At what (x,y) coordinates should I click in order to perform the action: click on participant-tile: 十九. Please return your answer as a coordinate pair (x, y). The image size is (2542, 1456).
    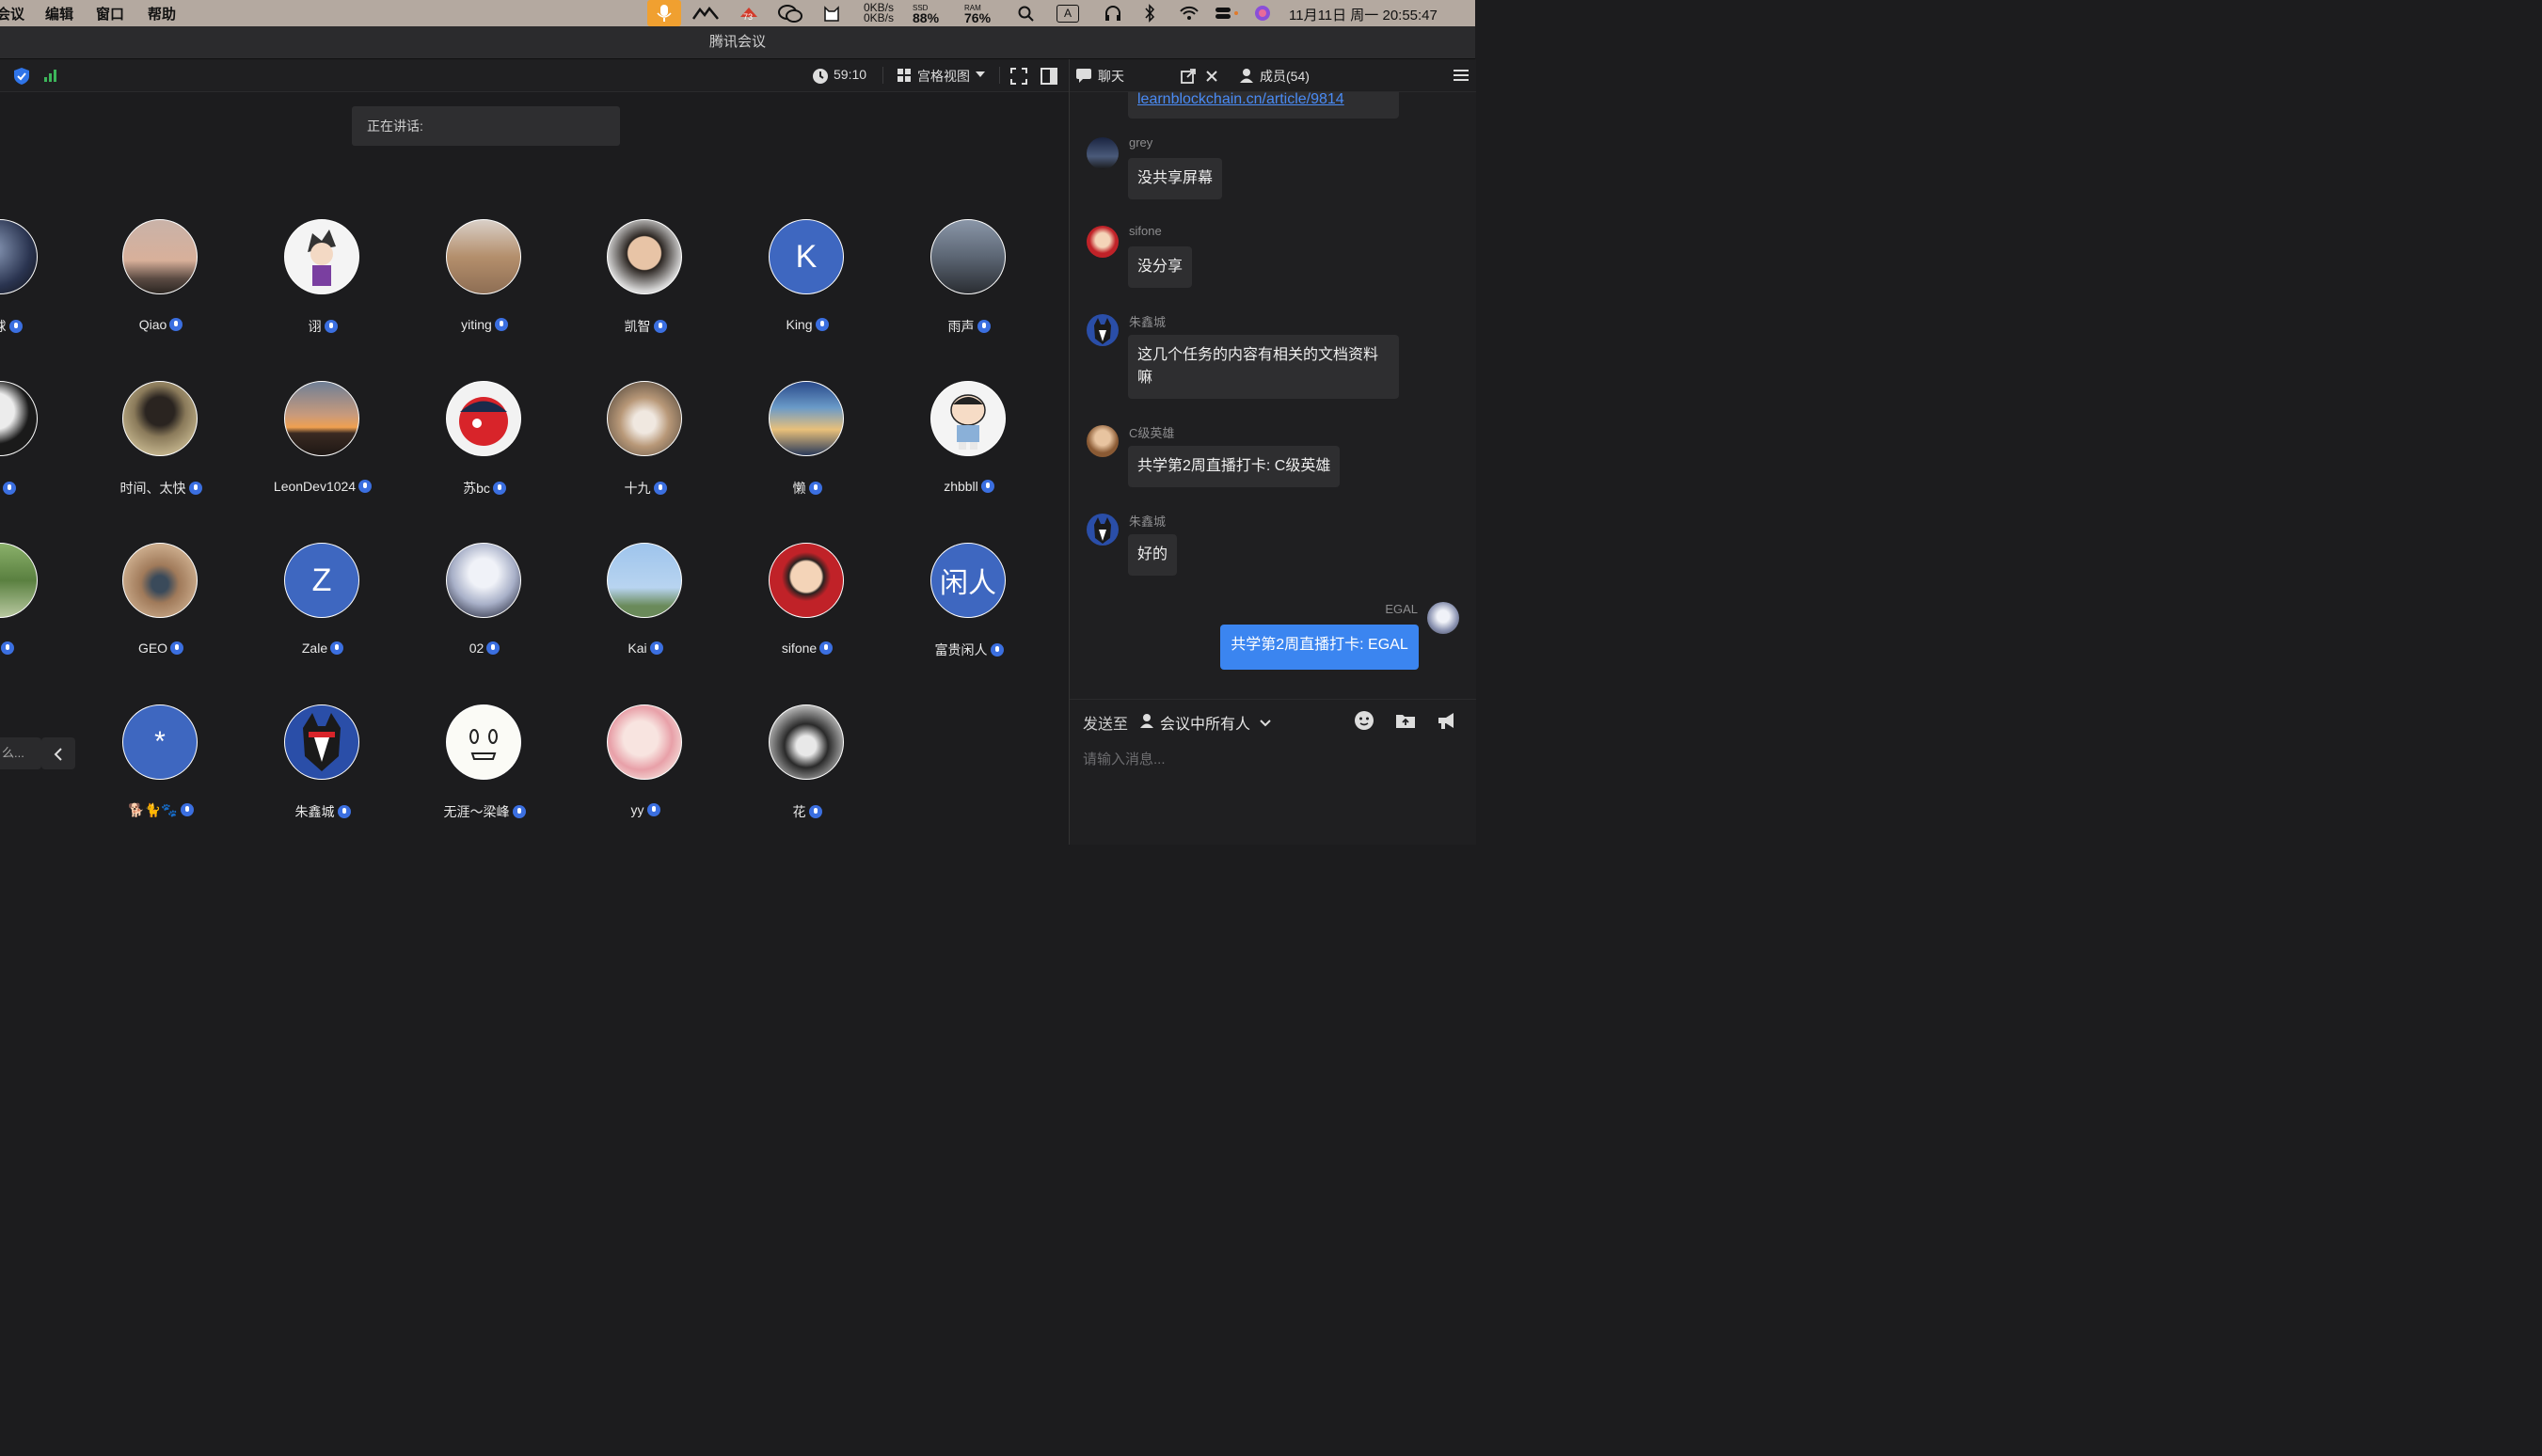
    Looking at the image, I should click on (645, 447).